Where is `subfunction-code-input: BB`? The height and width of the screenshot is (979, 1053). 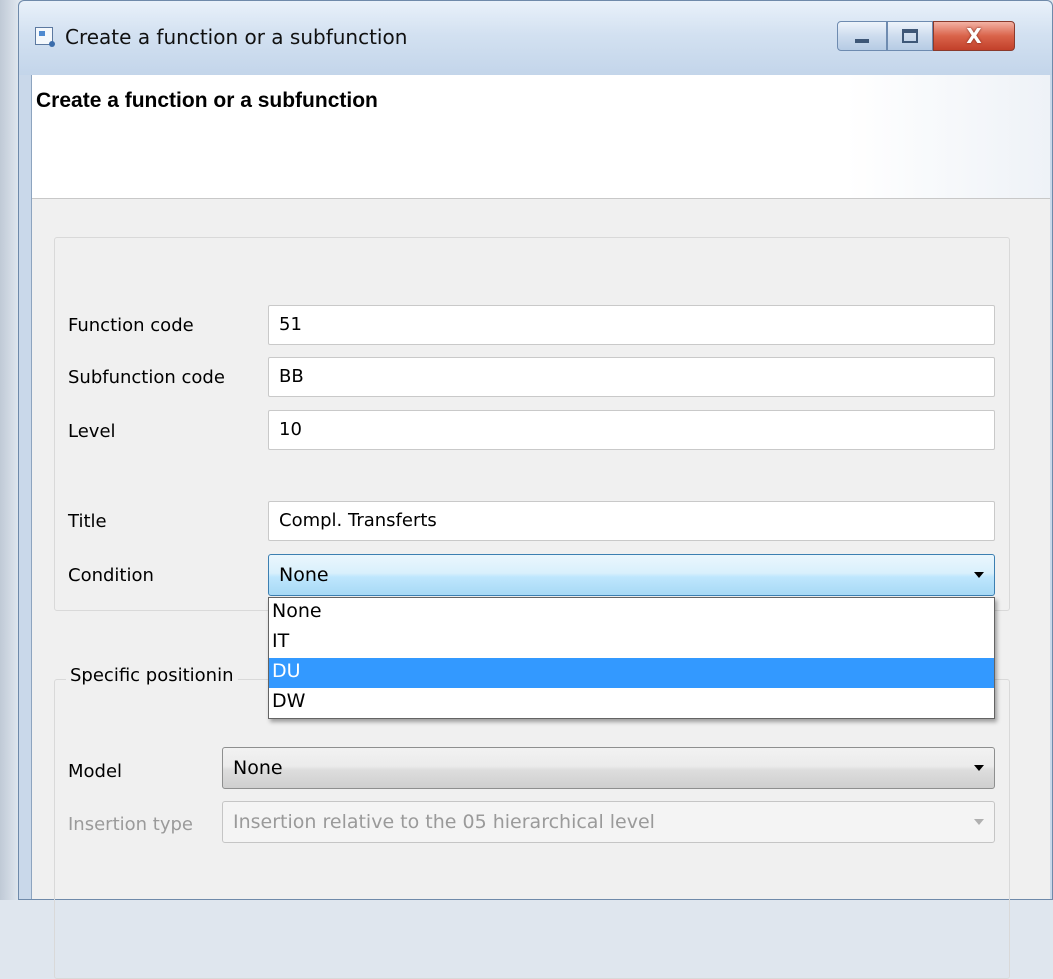 subfunction-code-input: BB is located at coordinates (631, 377).